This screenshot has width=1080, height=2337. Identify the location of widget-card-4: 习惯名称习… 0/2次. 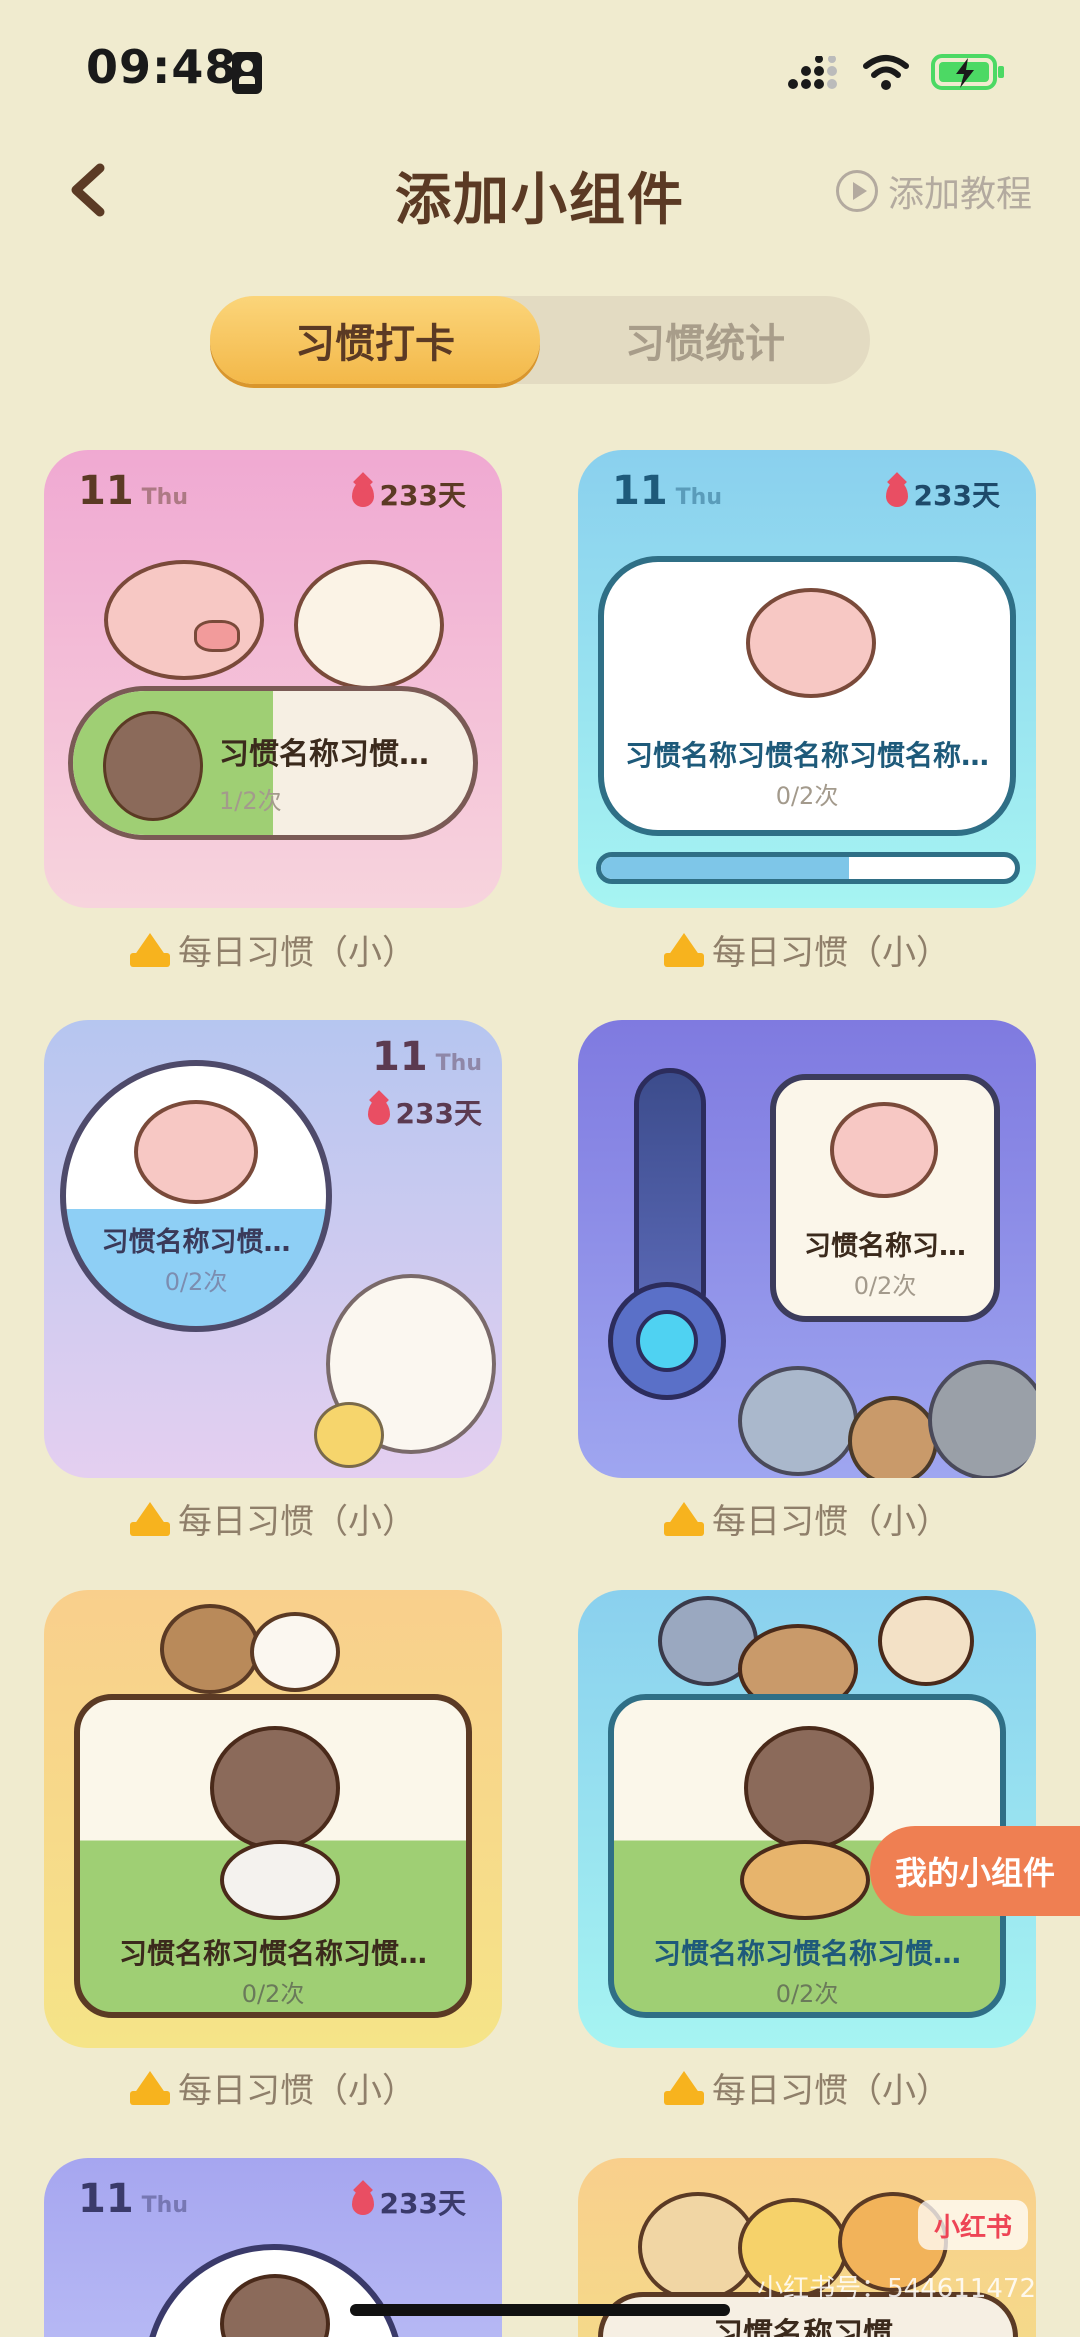
(807, 1249).